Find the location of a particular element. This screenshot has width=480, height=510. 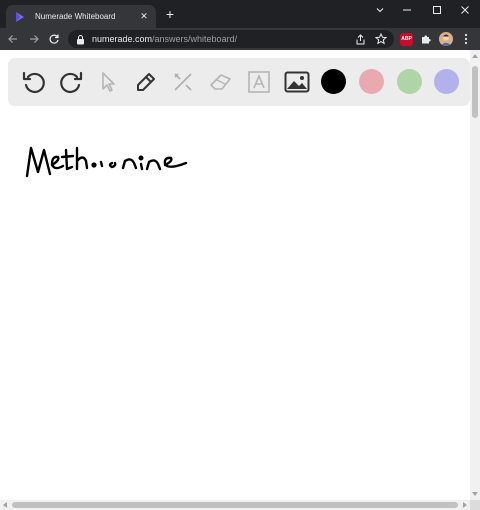

horizontal-scrollbar is located at coordinates (235, 505).